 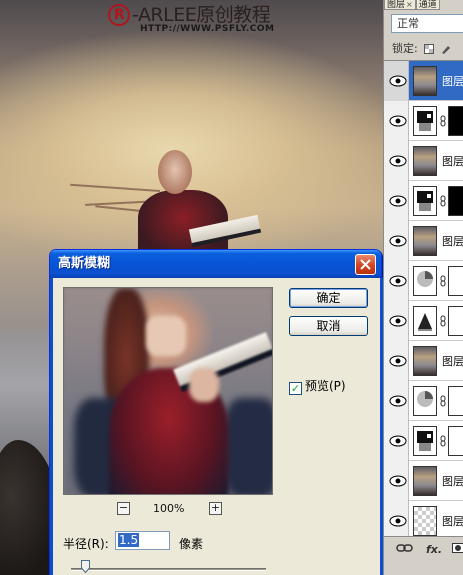 What do you see at coordinates (427, 23) in the screenshot?
I see `blend-mode-select: 正常` at bounding box center [427, 23].